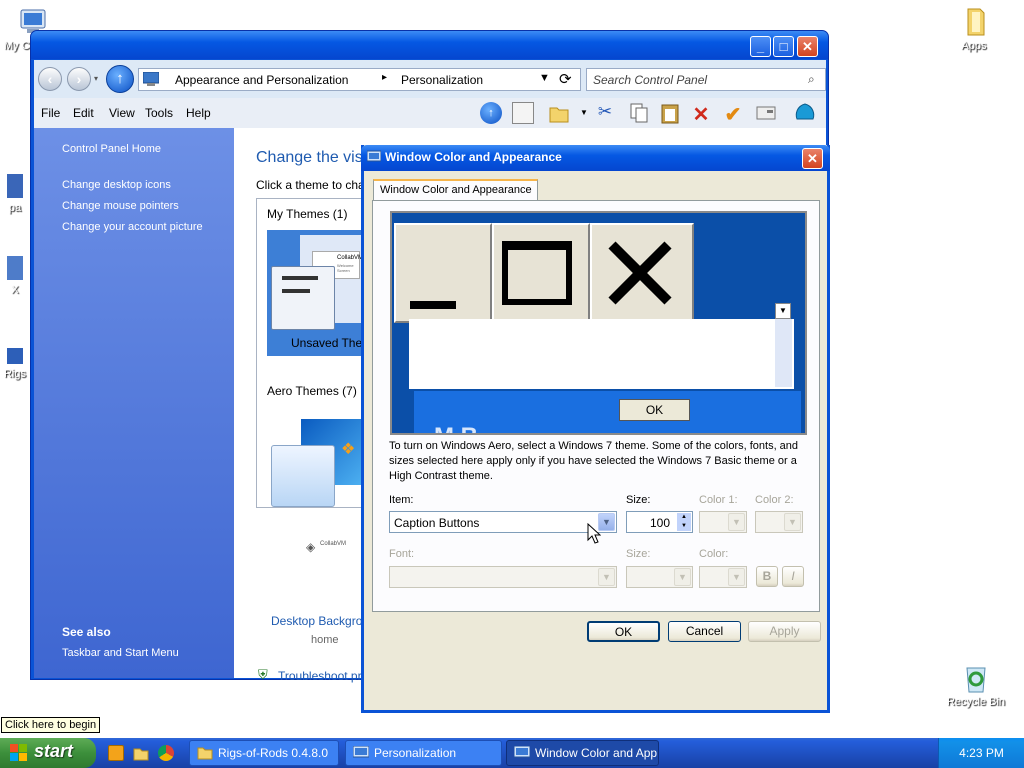 The width and height of the screenshot is (1024, 768). I want to click on search-input: Search Control Panel ⌕, so click(706, 79).